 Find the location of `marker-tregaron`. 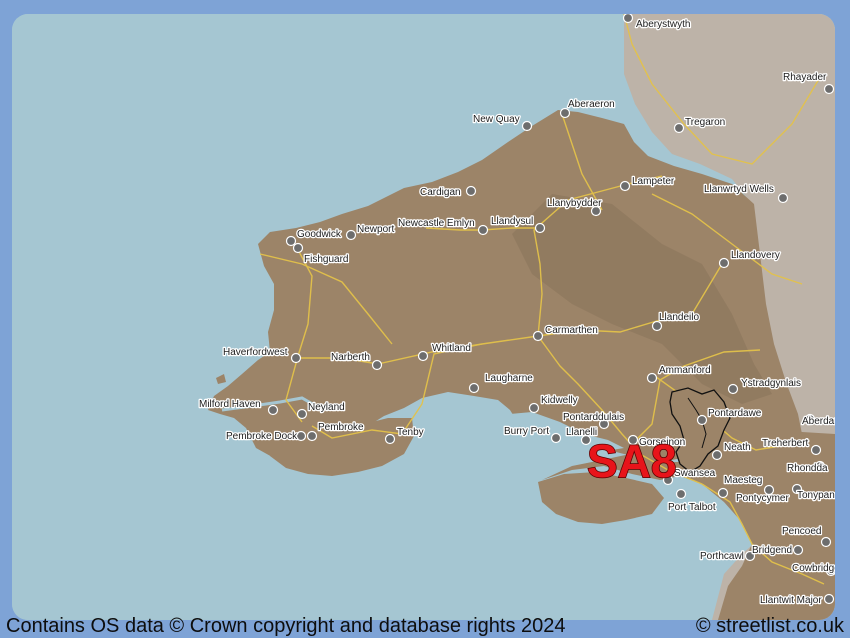

marker-tregaron is located at coordinates (679, 128).